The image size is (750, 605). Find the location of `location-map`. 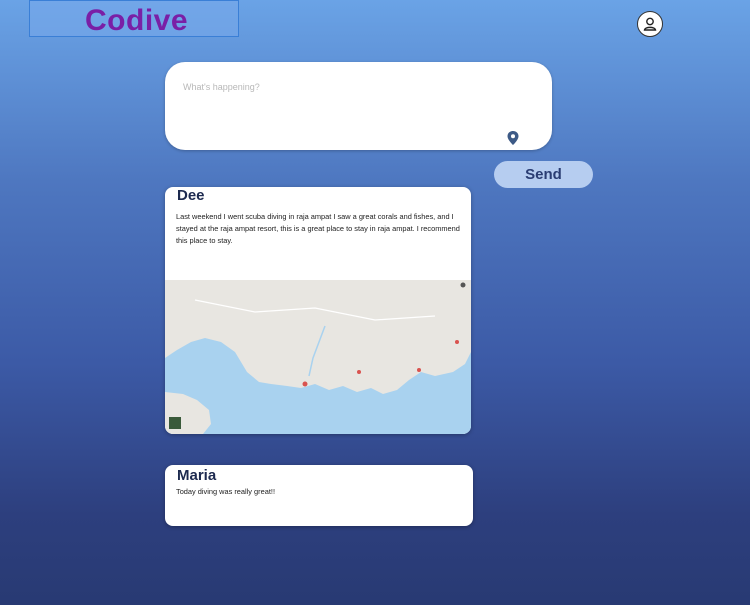

location-map is located at coordinates (318, 357).